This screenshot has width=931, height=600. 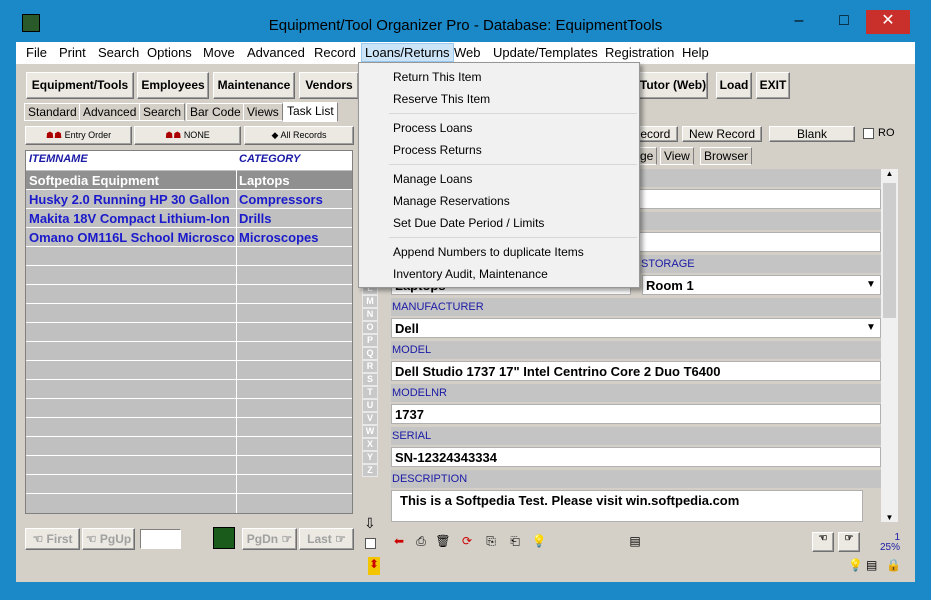 I want to click on table-row: Makita 18V Compact Lithium-Ion Drills, so click(x=189, y=218).